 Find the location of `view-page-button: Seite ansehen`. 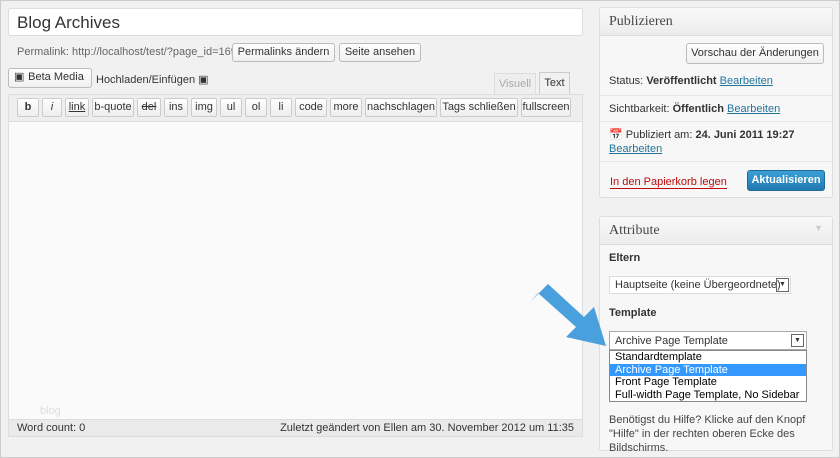

view-page-button: Seite ansehen is located at coordinates (380, 52).